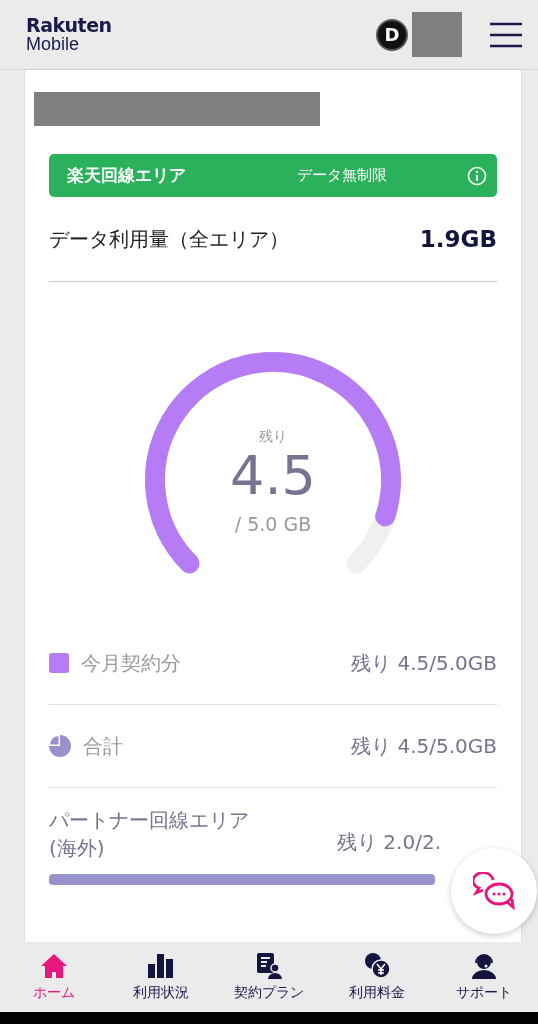 This screenshot has width=538, height=1024. What do you see at coordinates (269, 966) in the screenshot?
I see `document-person-icon` at bounding box center [269, 966].